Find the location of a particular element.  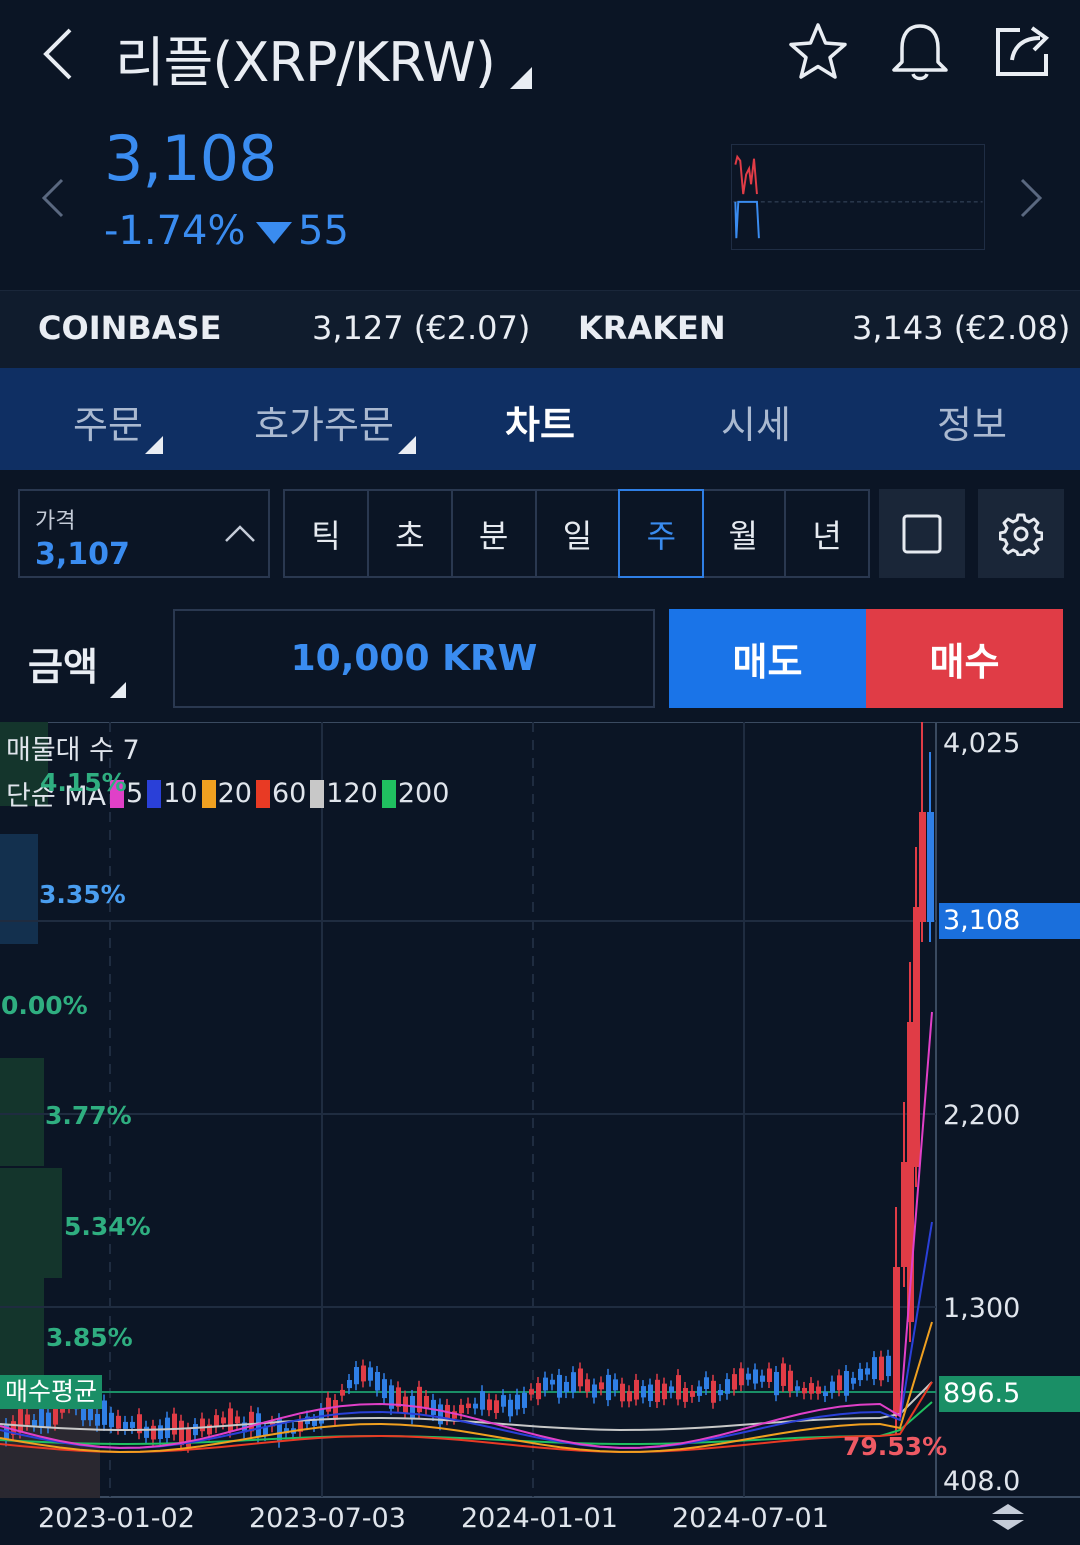

back-icon is located at coordinates (61, 54).